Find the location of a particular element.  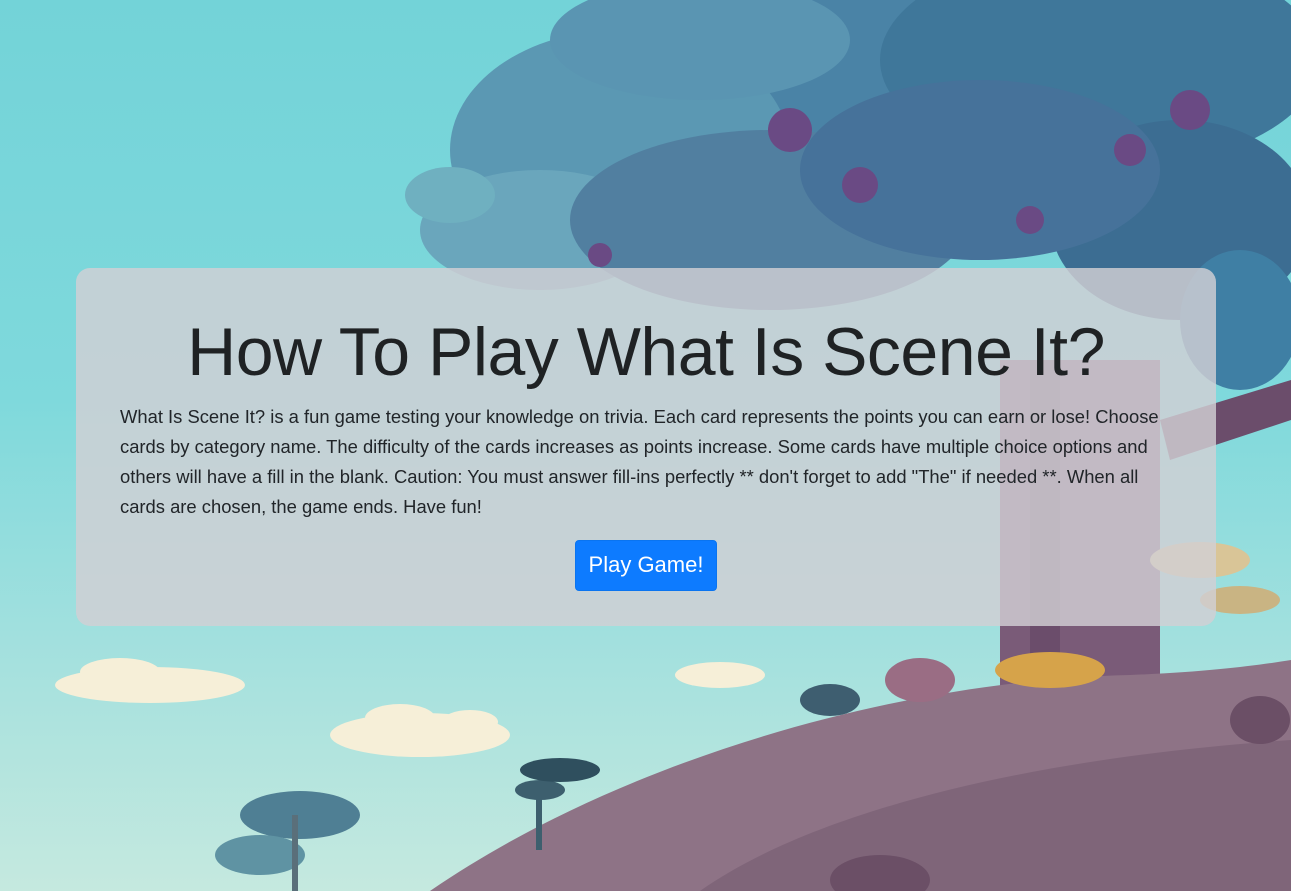

clouds is located at coordinates (410, 707).